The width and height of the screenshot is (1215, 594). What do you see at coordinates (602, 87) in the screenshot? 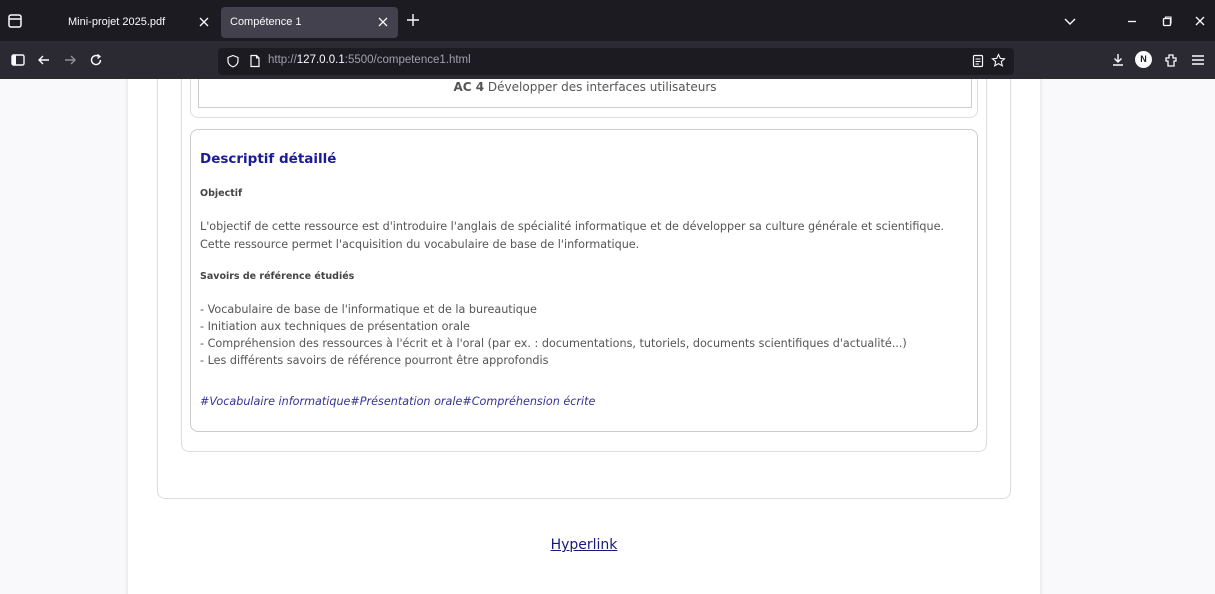
I see `ac-label: Développer des interfaces utilisateurs` at bounding box center [602, 87].